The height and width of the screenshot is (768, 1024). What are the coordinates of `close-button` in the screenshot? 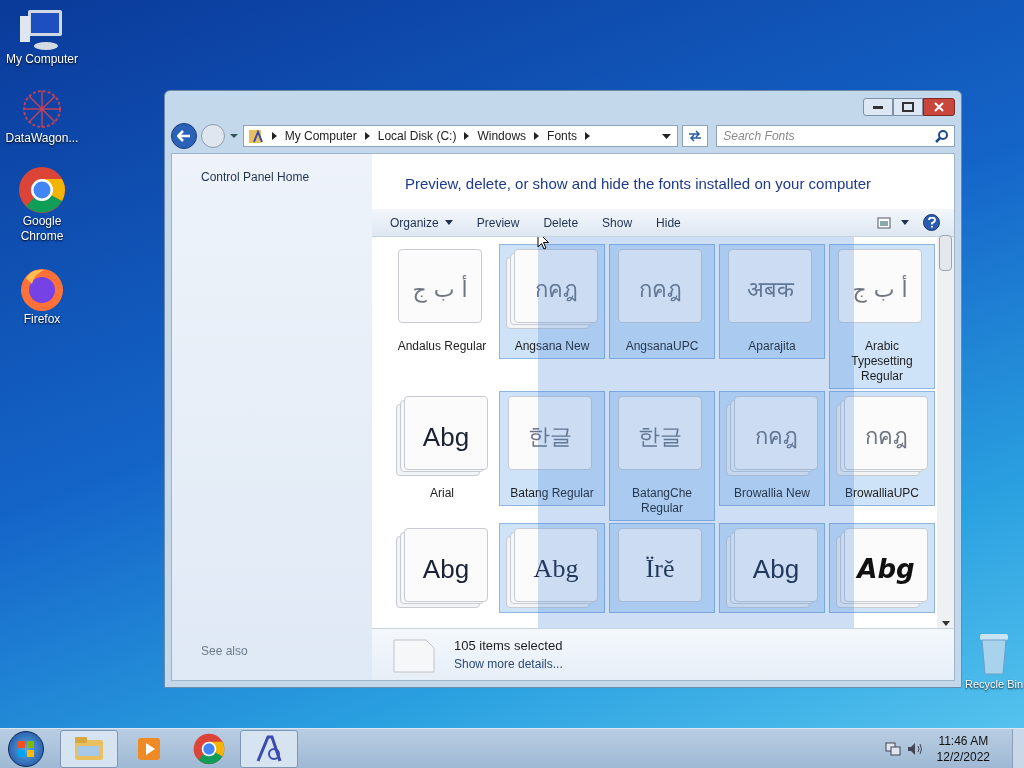 It's located at (939, 107).